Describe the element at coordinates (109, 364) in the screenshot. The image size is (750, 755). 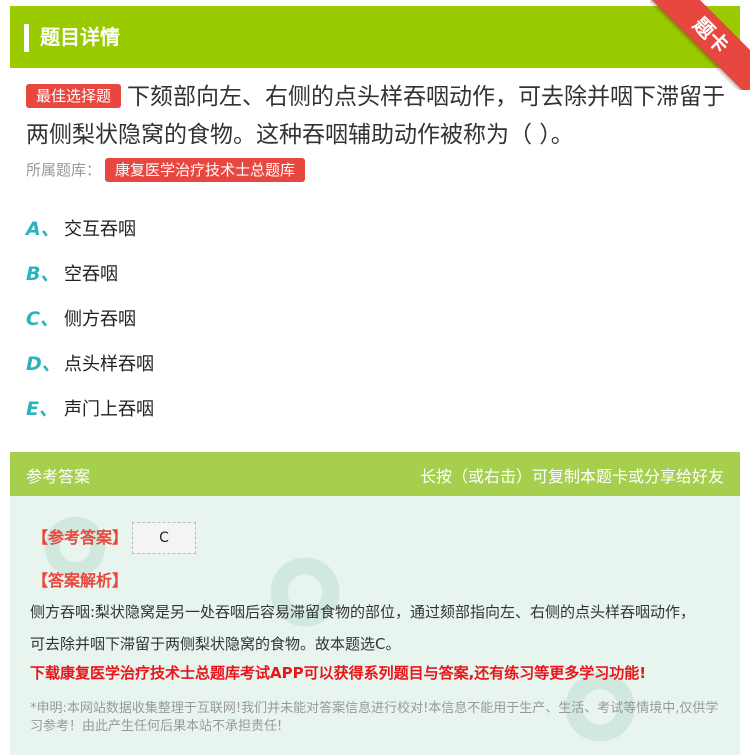
I see `option-text: 点头样吞咽` at that location.